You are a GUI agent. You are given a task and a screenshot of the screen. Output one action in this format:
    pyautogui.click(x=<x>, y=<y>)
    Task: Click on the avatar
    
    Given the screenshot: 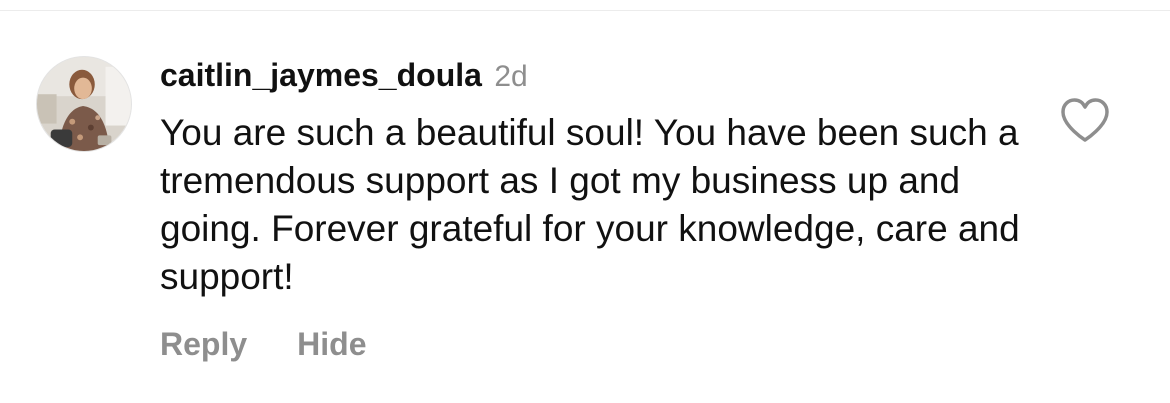 What is the action you would take?
    pyautogui.click(x=84, y=104)
    